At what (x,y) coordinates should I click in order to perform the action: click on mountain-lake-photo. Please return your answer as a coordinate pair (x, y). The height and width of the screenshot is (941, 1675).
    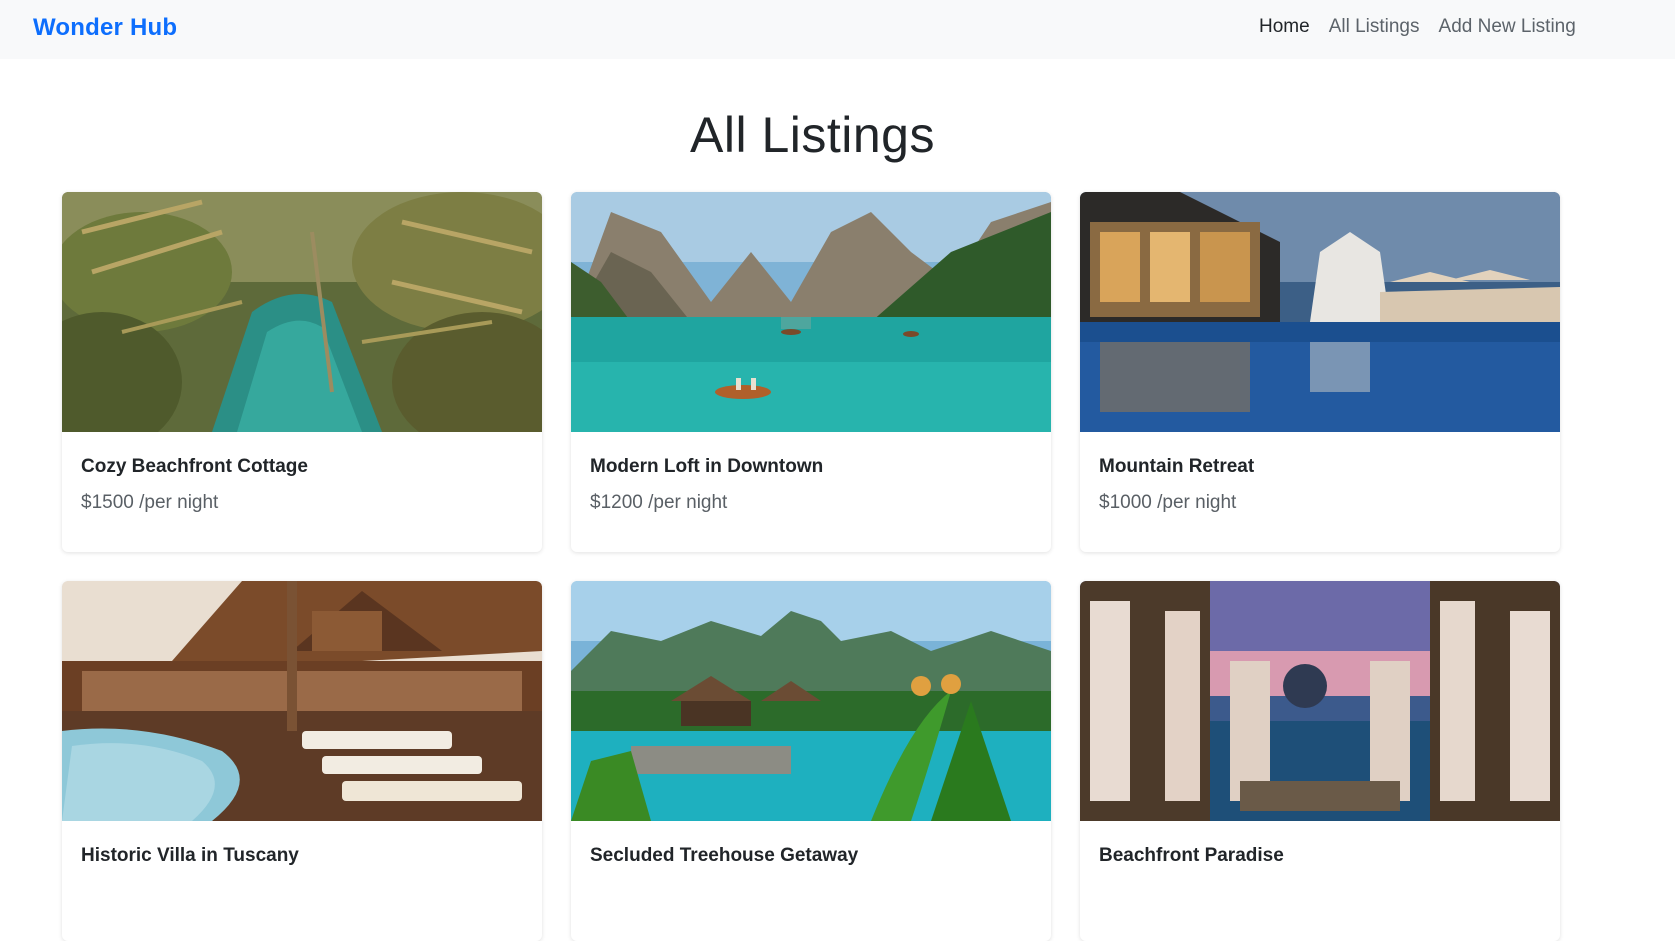
    Looking at the image, I should click on (811, 312).